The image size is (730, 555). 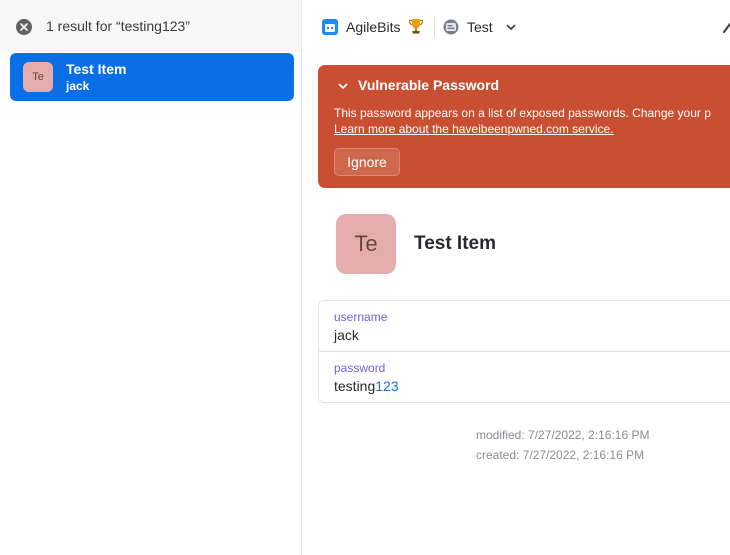 I want to click on toolbar-action-icon, so click(x=726, y=27).